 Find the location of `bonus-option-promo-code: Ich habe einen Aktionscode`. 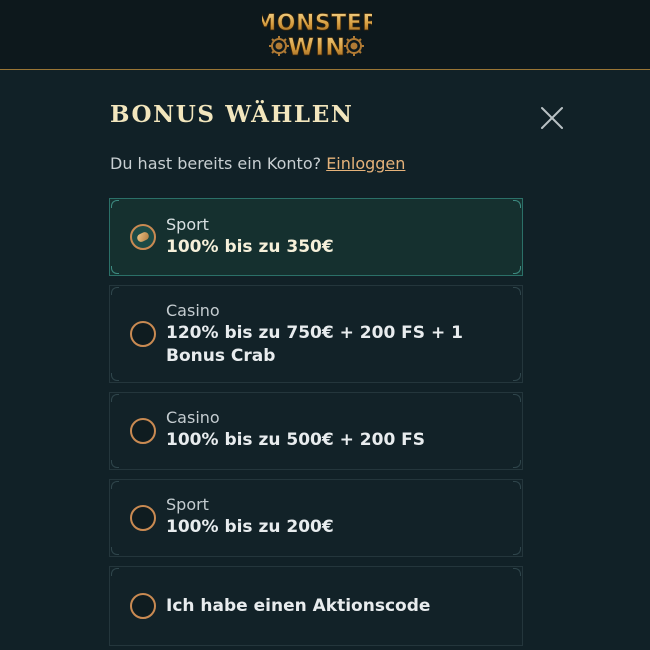

bonus-option-promo-code: Ich habe einen Aktionscode is located at coordinates (316, 606).